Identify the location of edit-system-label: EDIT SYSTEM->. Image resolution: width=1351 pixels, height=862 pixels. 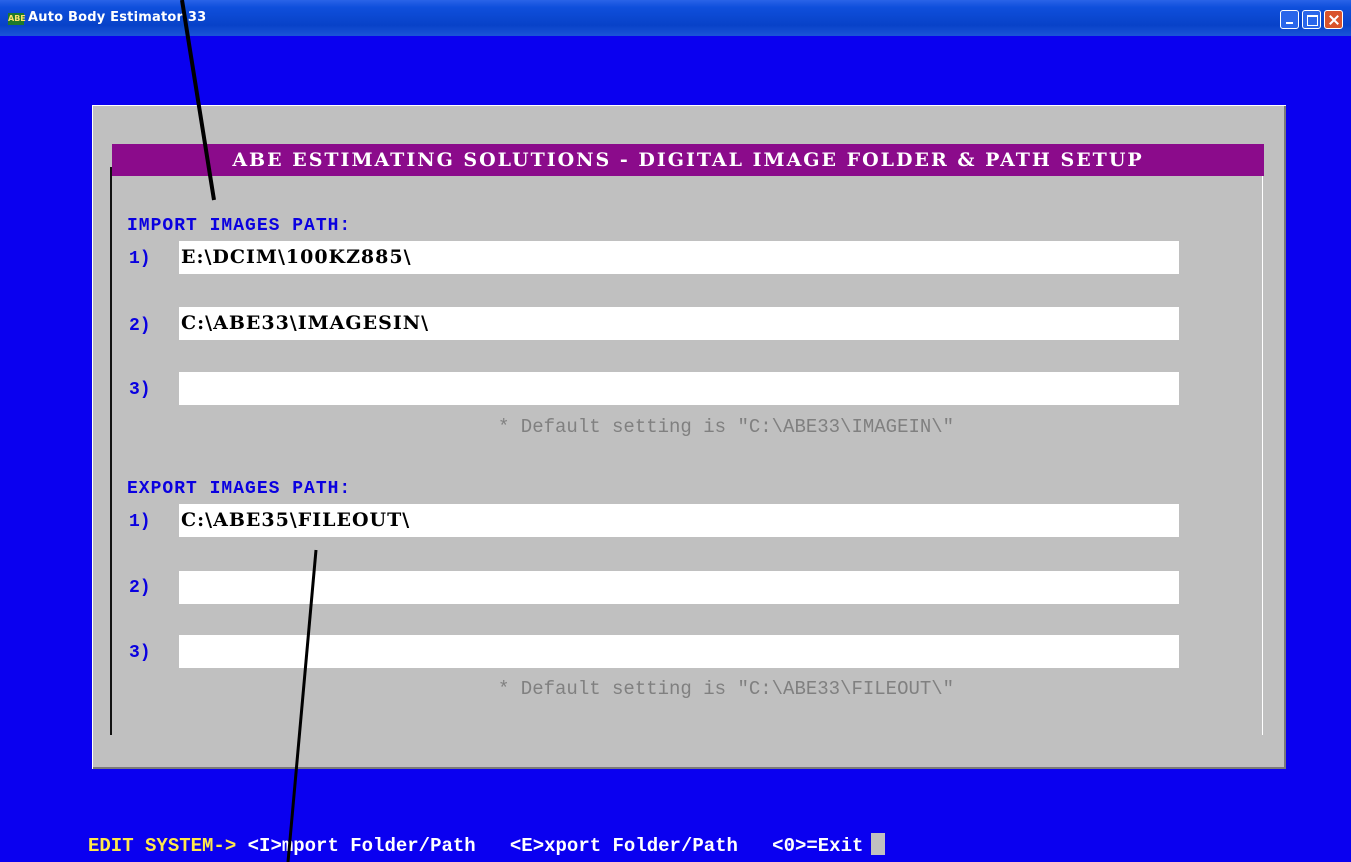
(162, 846).